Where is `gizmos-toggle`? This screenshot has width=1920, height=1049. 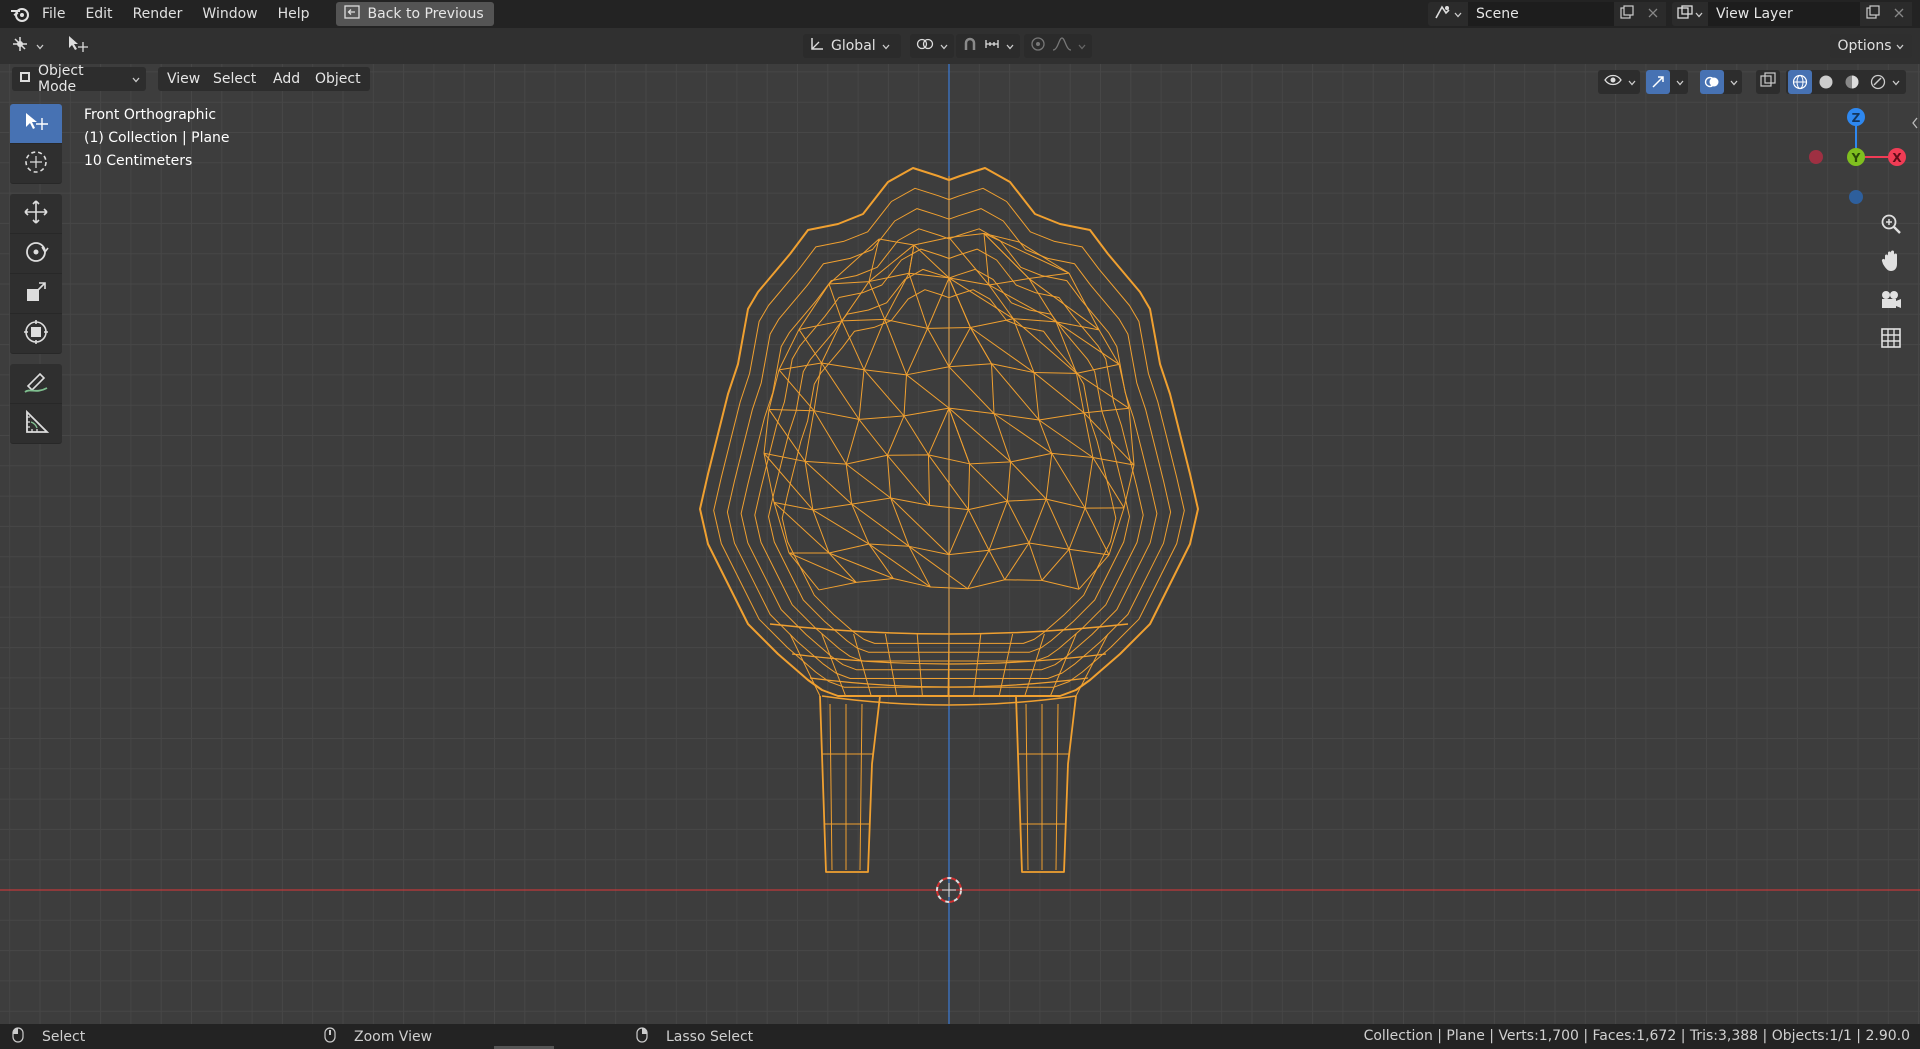
gizmos-toggle is located at coordinates (1667, 82).